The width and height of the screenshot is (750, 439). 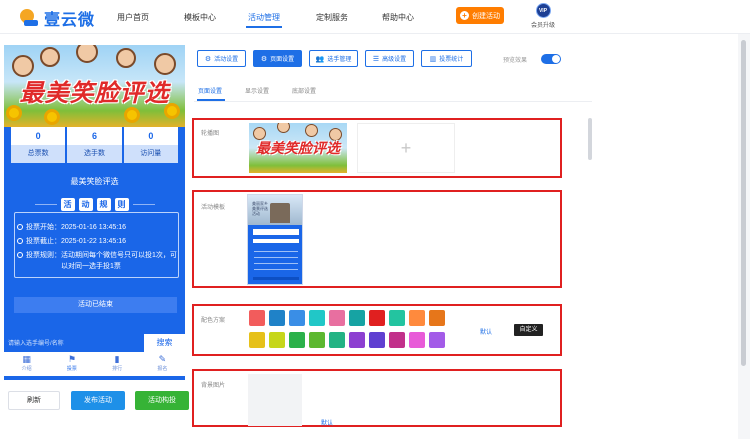 I want to click on search-input: 请输入选手编号/名称, so click(x=72, y=344).